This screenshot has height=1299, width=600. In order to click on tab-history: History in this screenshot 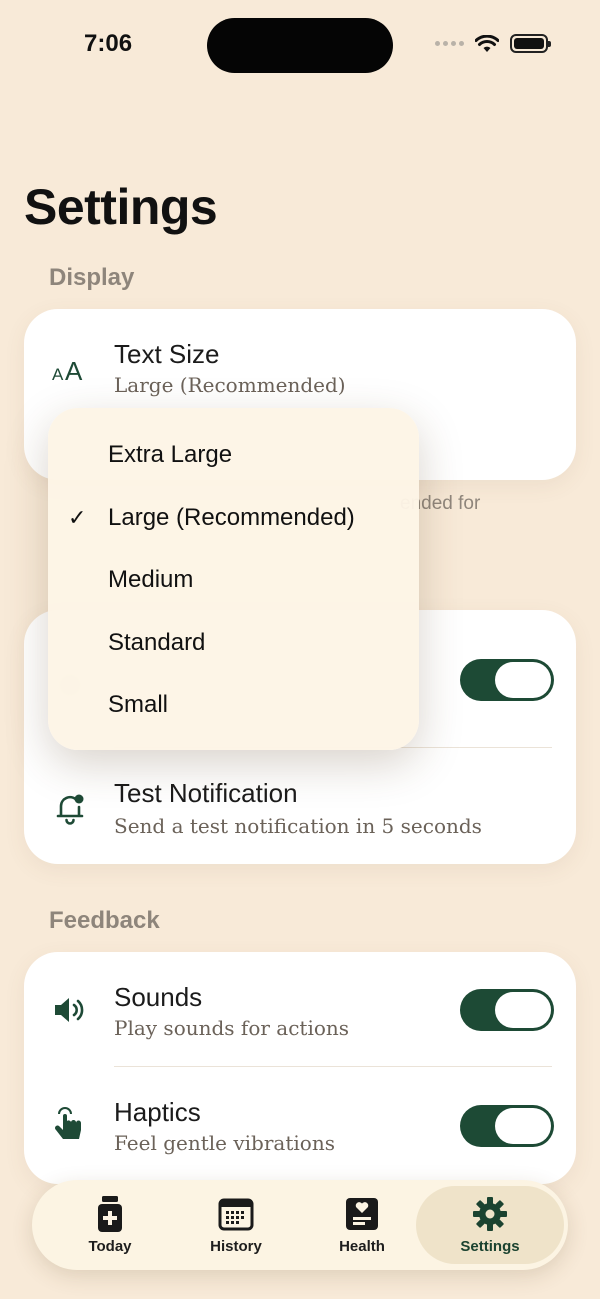, I will do `click(236, 1225)`.